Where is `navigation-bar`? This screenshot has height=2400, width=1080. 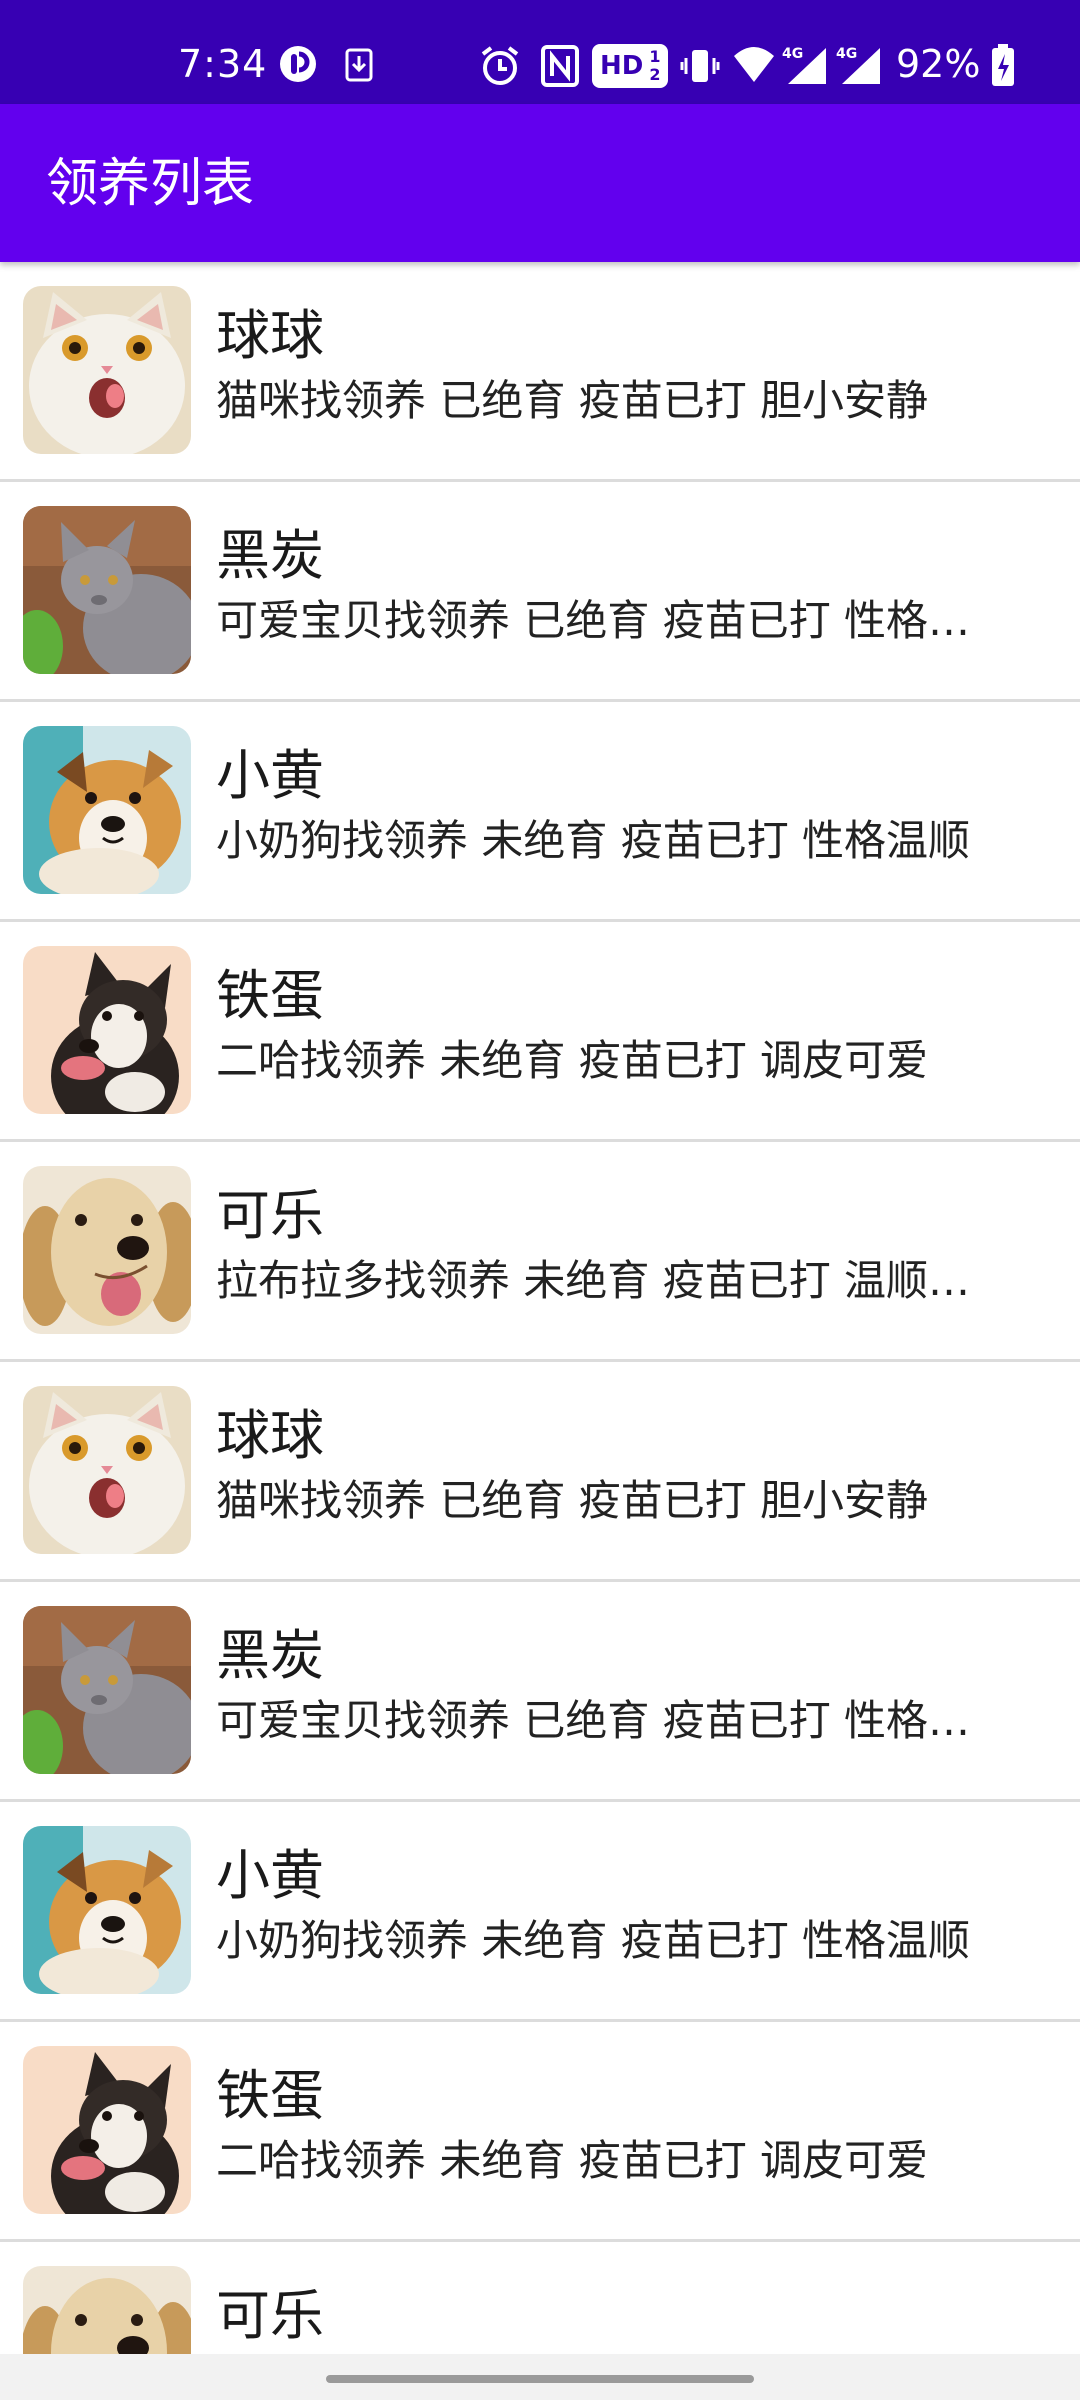
navigation-bar is located at coordinates (540, 2377).